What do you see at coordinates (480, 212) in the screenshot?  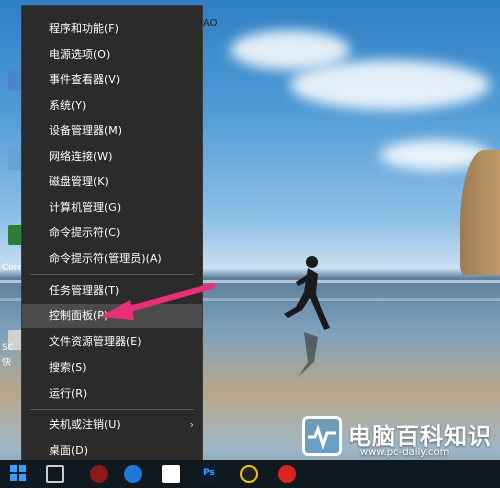 I see `cliff` at bounding box center [480, 212].